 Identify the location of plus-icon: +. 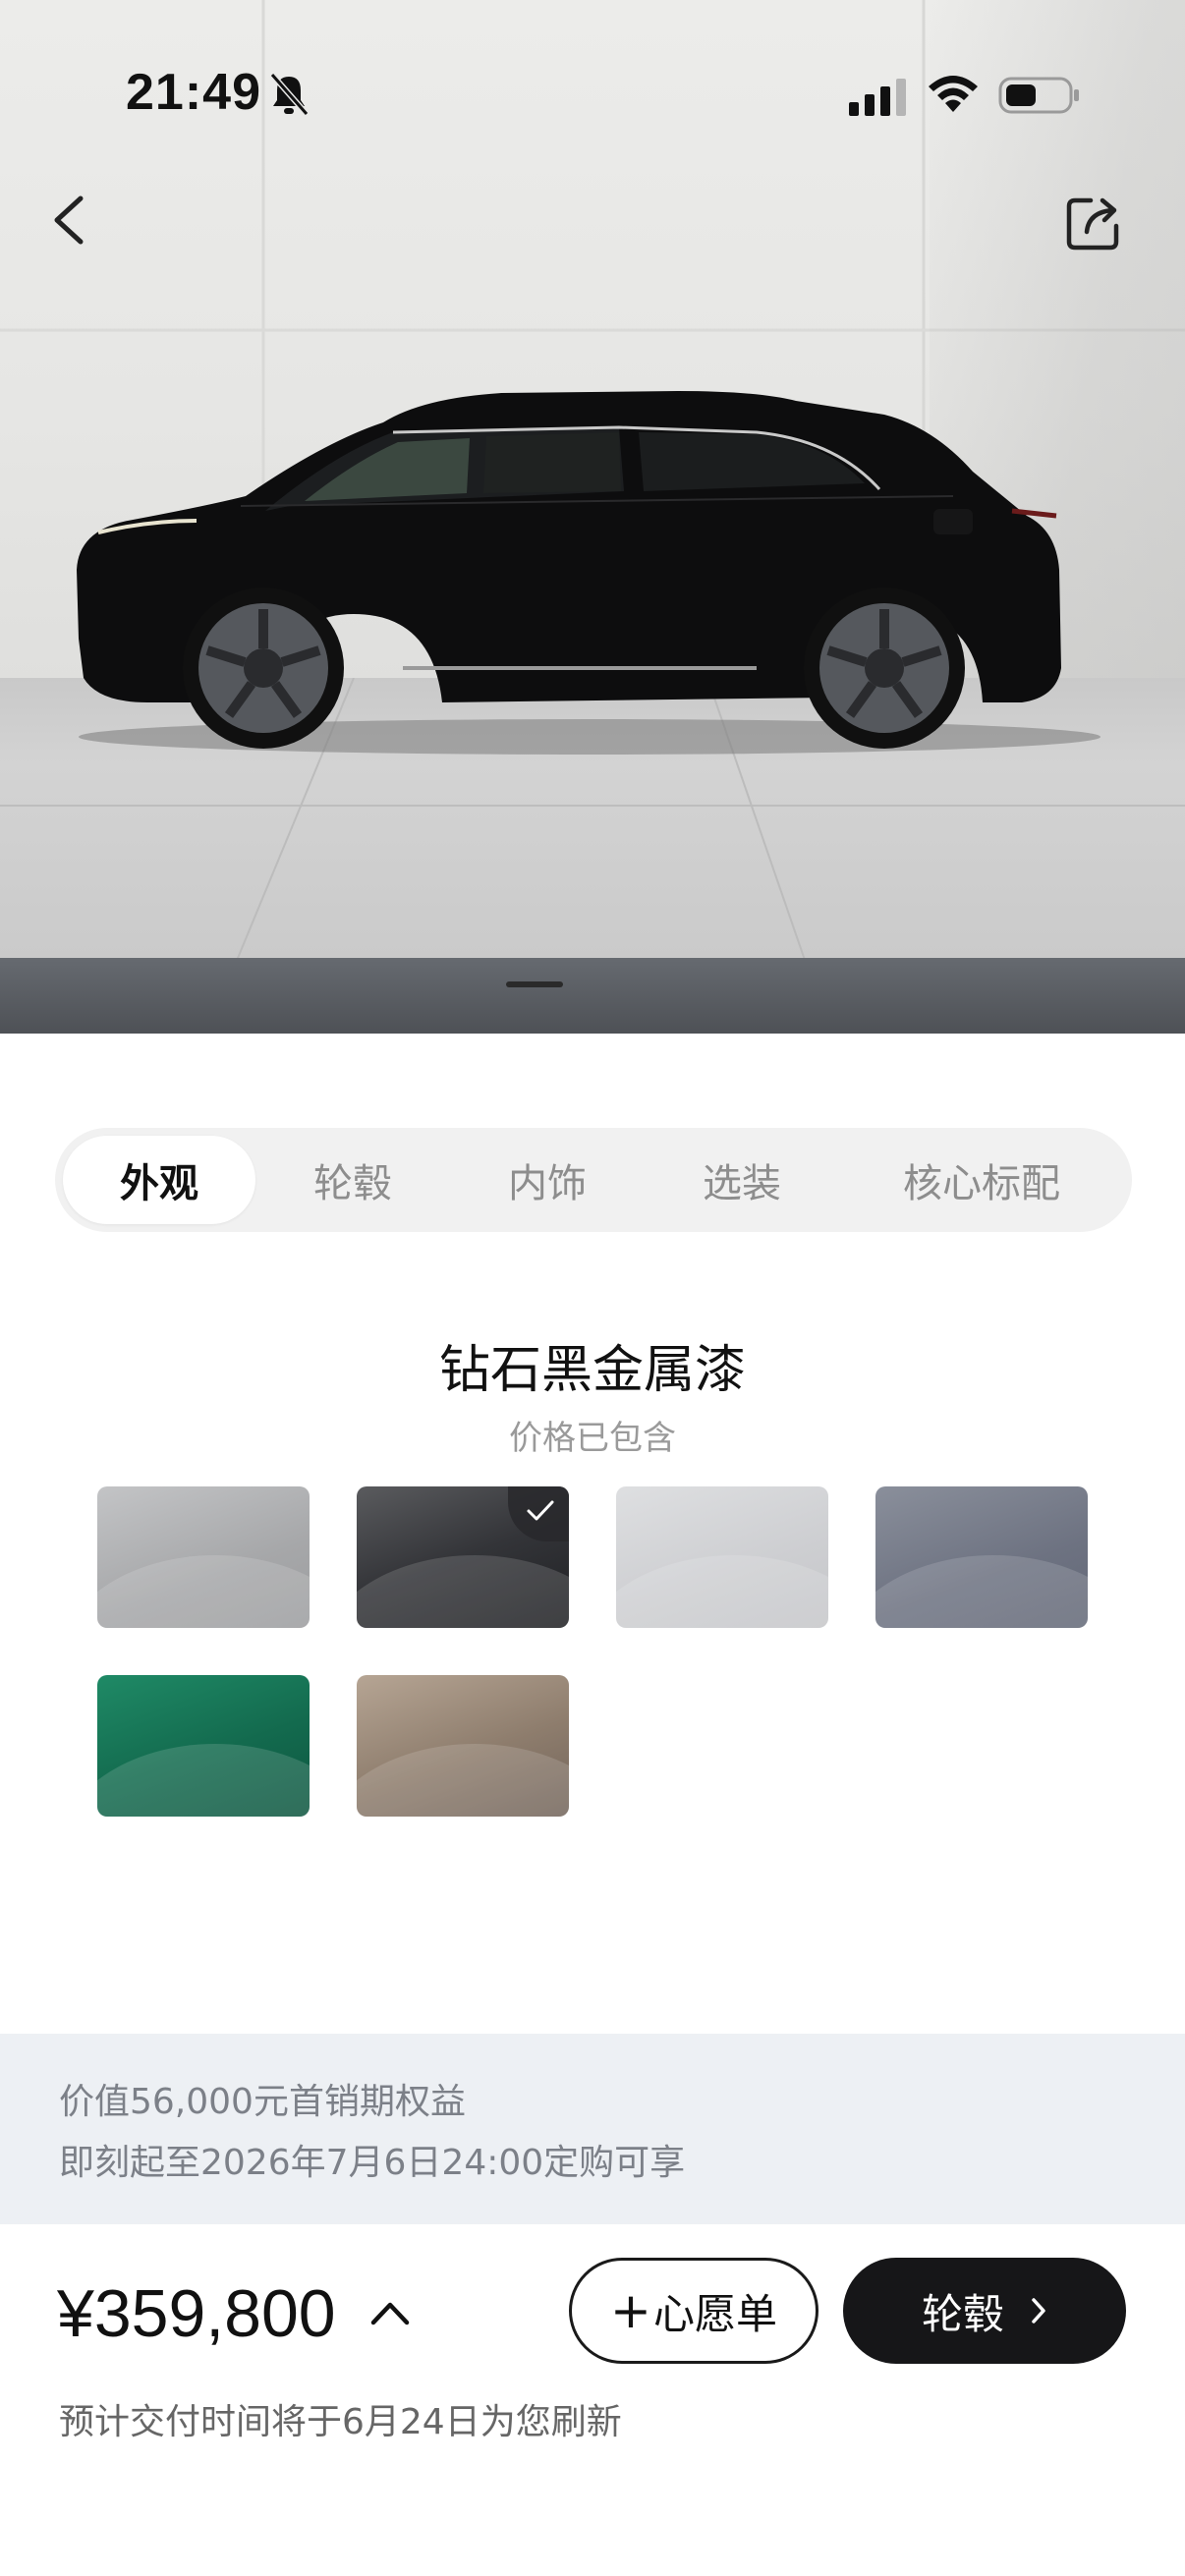
(631, 2310).